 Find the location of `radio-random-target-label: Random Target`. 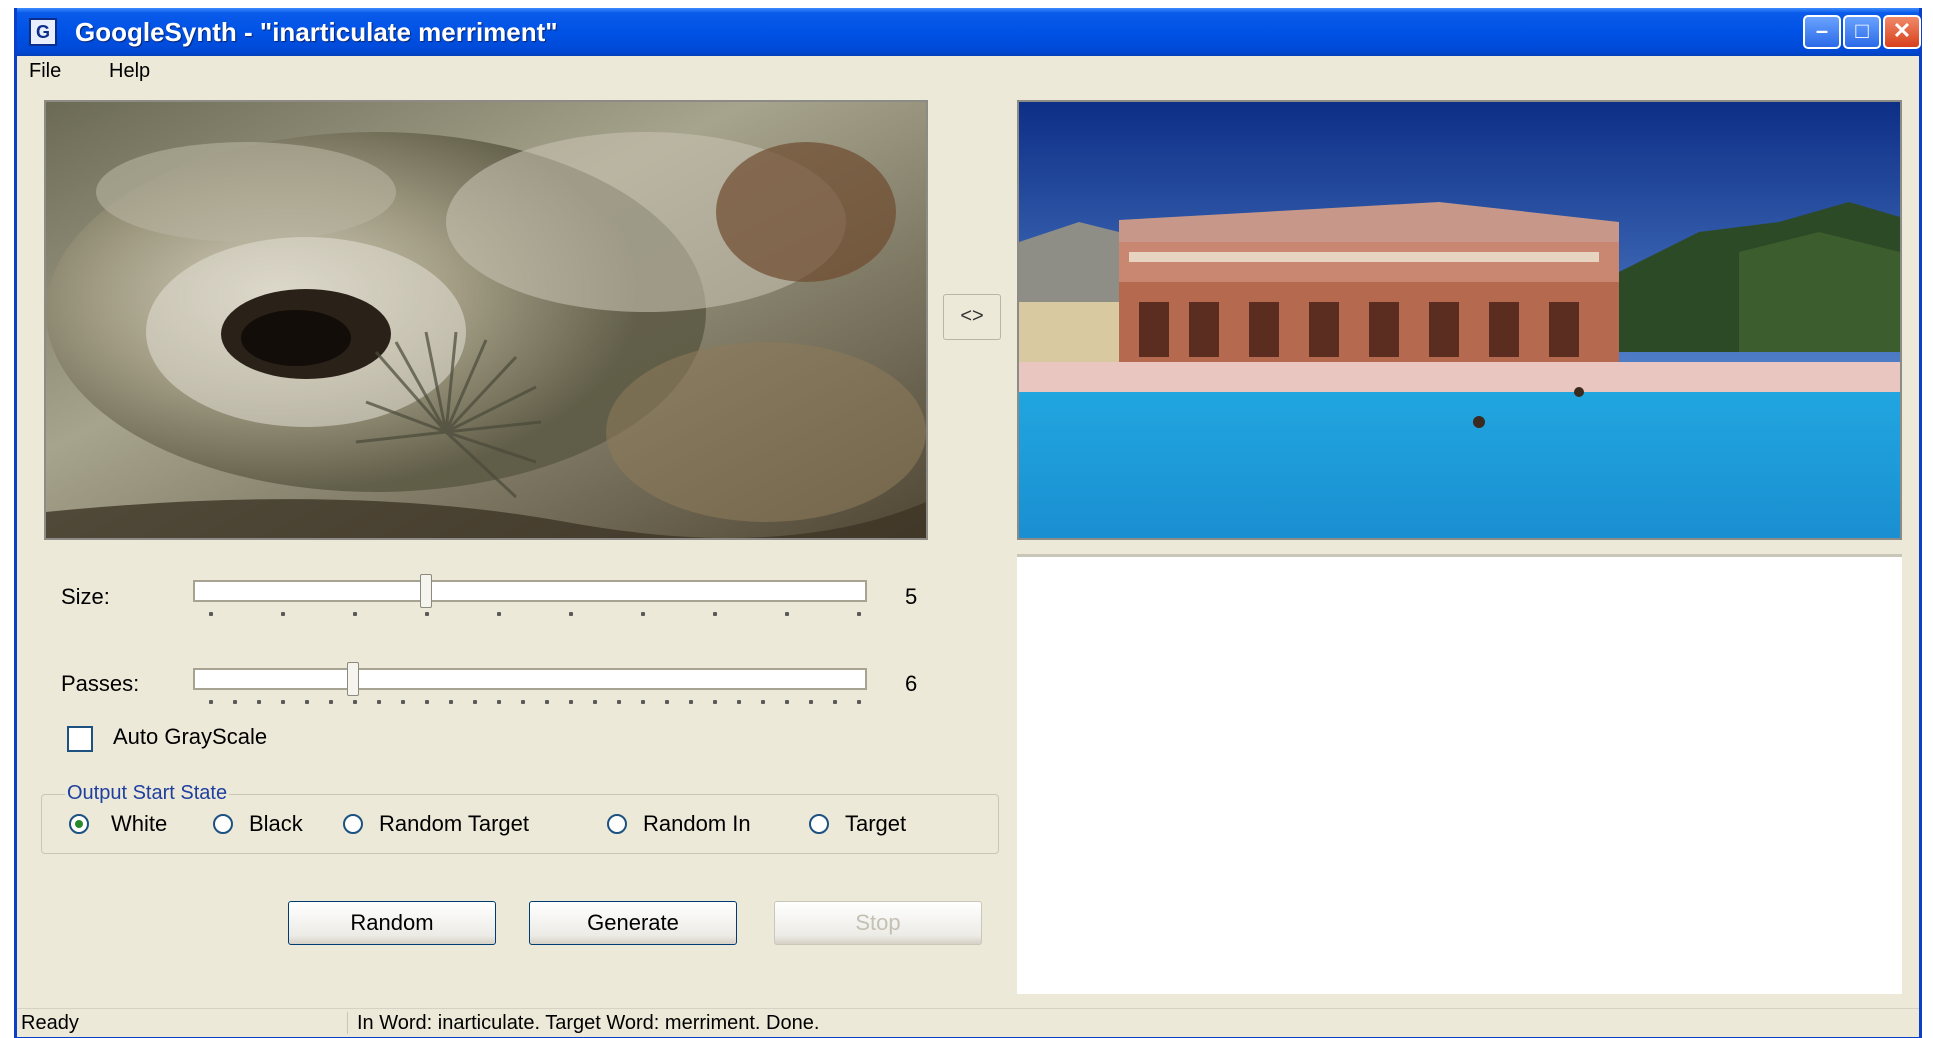

radio-random-target-label: Random Target is located at coordinates (454, 824).